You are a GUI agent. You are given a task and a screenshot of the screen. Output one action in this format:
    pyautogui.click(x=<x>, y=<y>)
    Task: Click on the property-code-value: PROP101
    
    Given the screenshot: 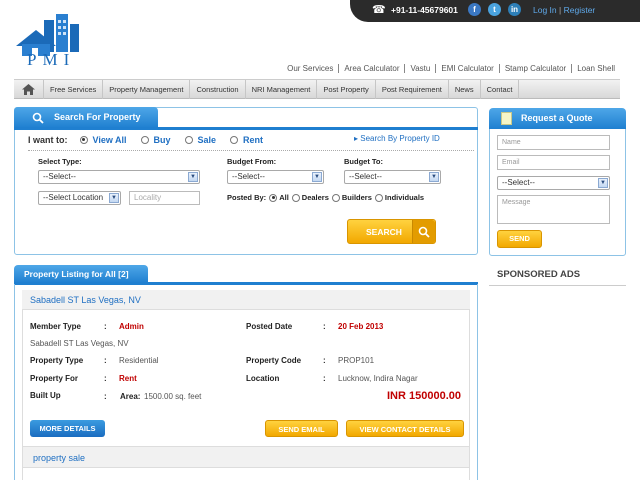 What is the action you would take?
    pyautogui.click(x=356, y=360)
    